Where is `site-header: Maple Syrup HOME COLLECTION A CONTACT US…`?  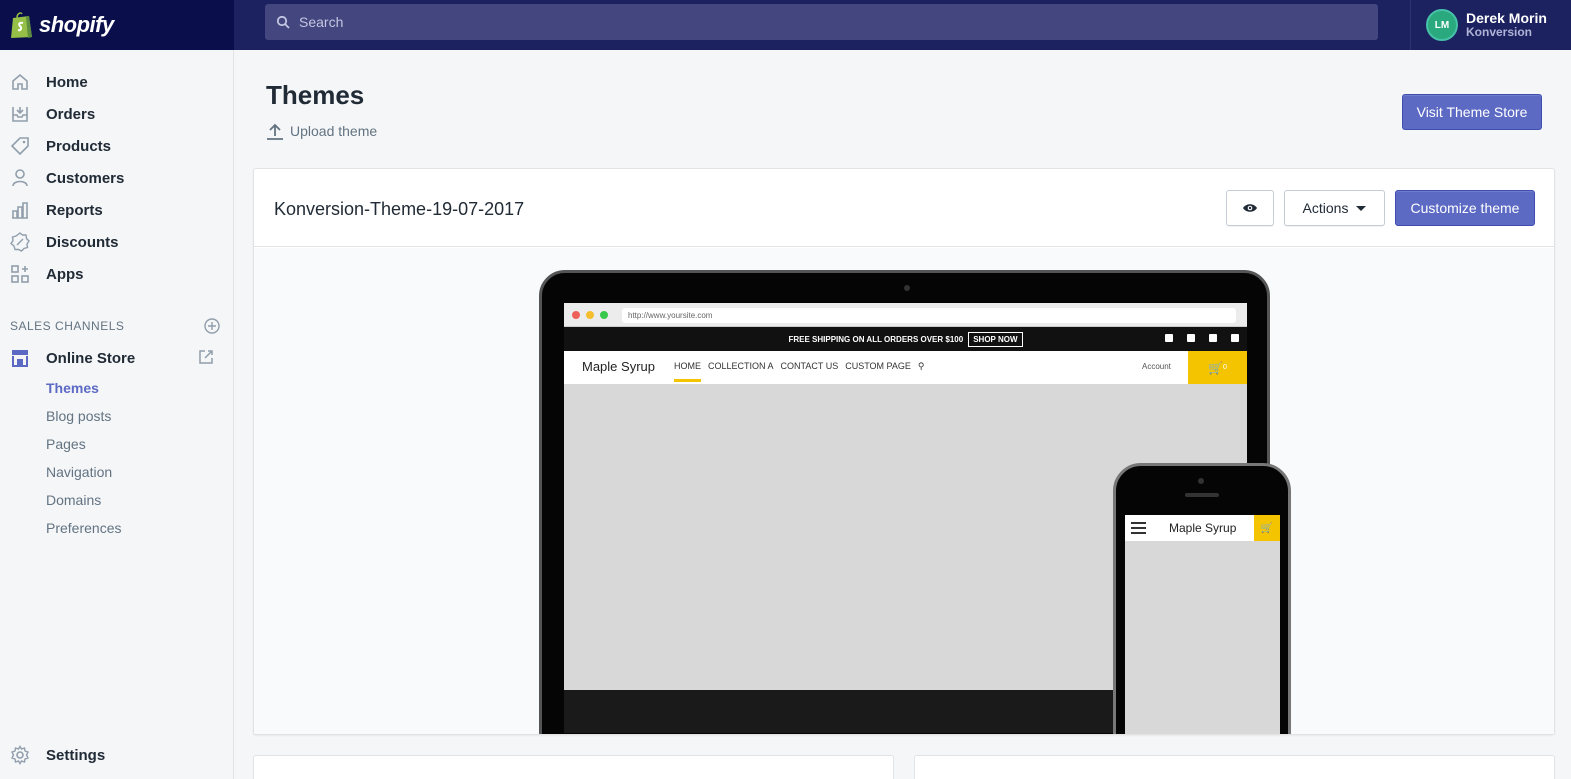
site-header: Maple Syrup HOME COLLECTION A CONTACT US… is located at coordinates (905, 367).